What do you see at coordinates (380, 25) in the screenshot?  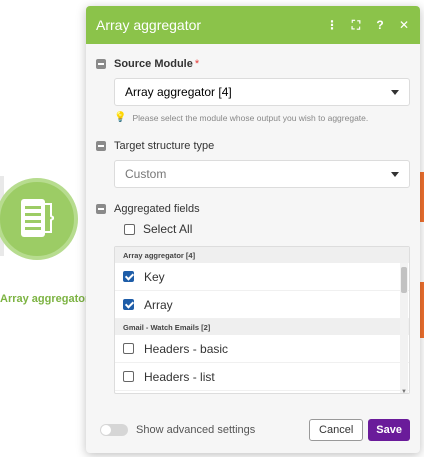 I see `help-icon: ?` at bounding box center [380, 25].